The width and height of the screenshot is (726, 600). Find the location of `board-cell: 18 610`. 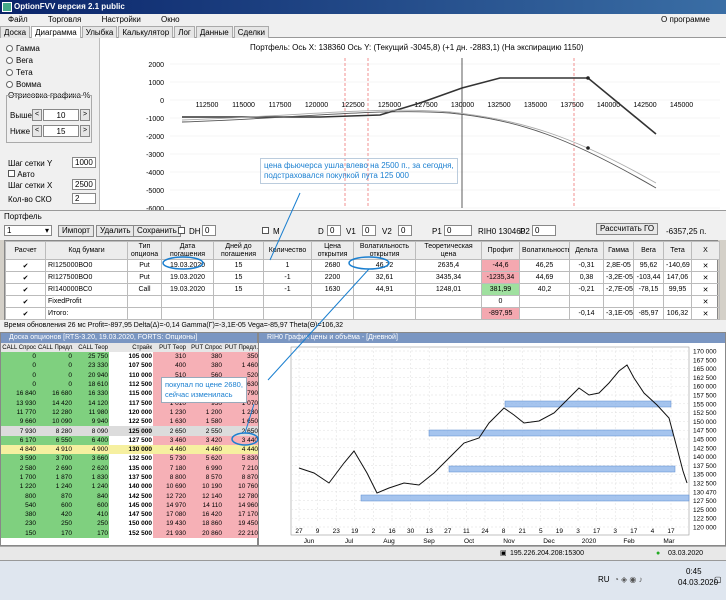

board-cell: 18 610 is located at coordinates (91, 384).